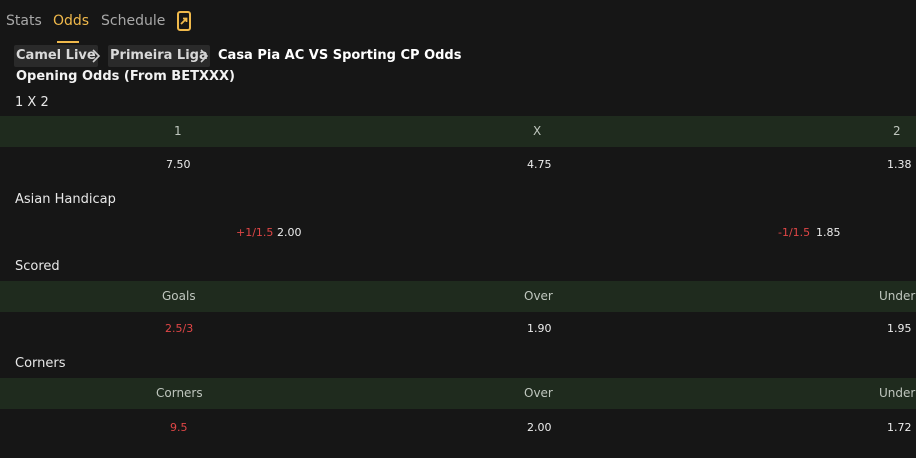 The image size is (916, 458). Describe the element at coordinates (899, 328) in the screenshot. I see `goals-under-odds: 1.95` at that location.